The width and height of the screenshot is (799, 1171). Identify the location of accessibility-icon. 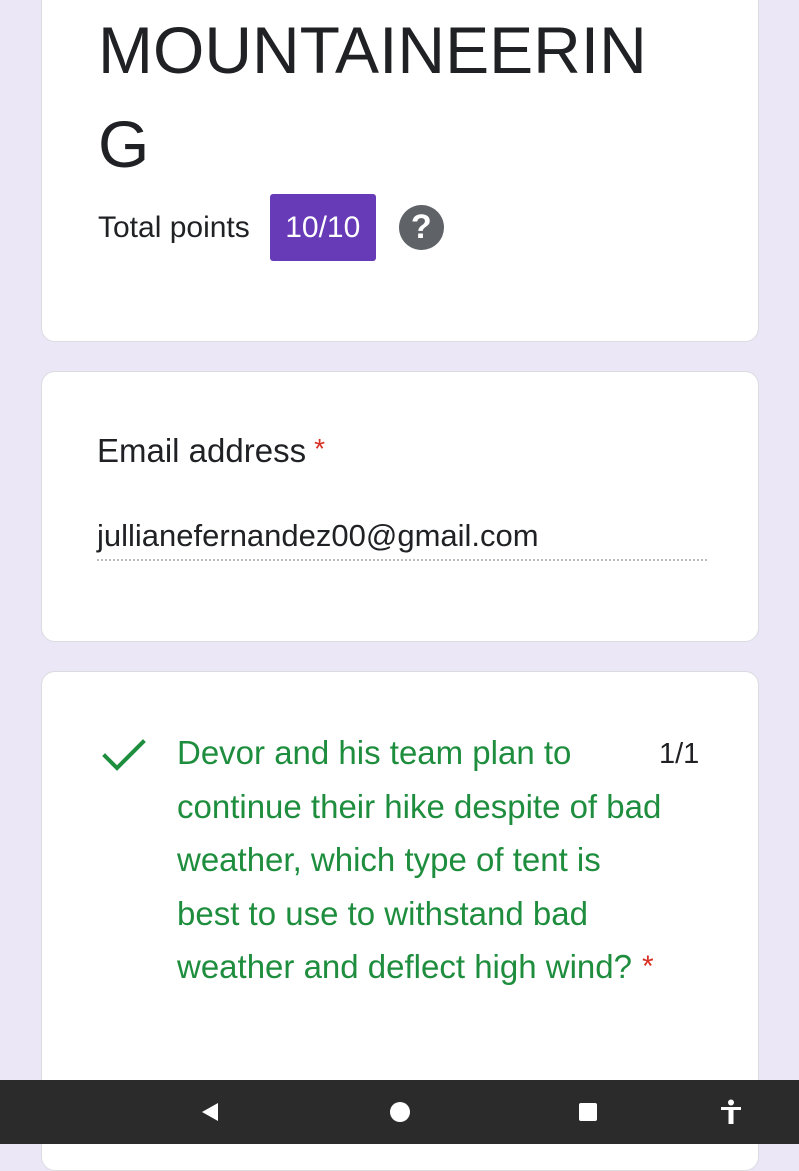
(731, 1112).